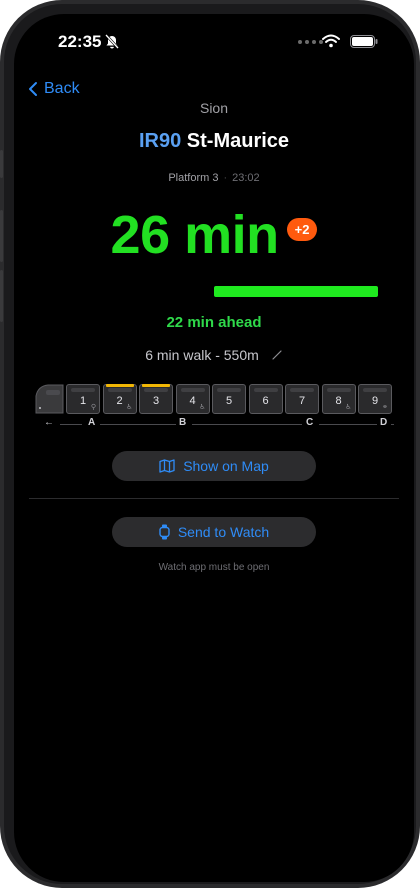 This screenshot has height=888, width=420. I want to click on car-number: 3, so click(156, 401).